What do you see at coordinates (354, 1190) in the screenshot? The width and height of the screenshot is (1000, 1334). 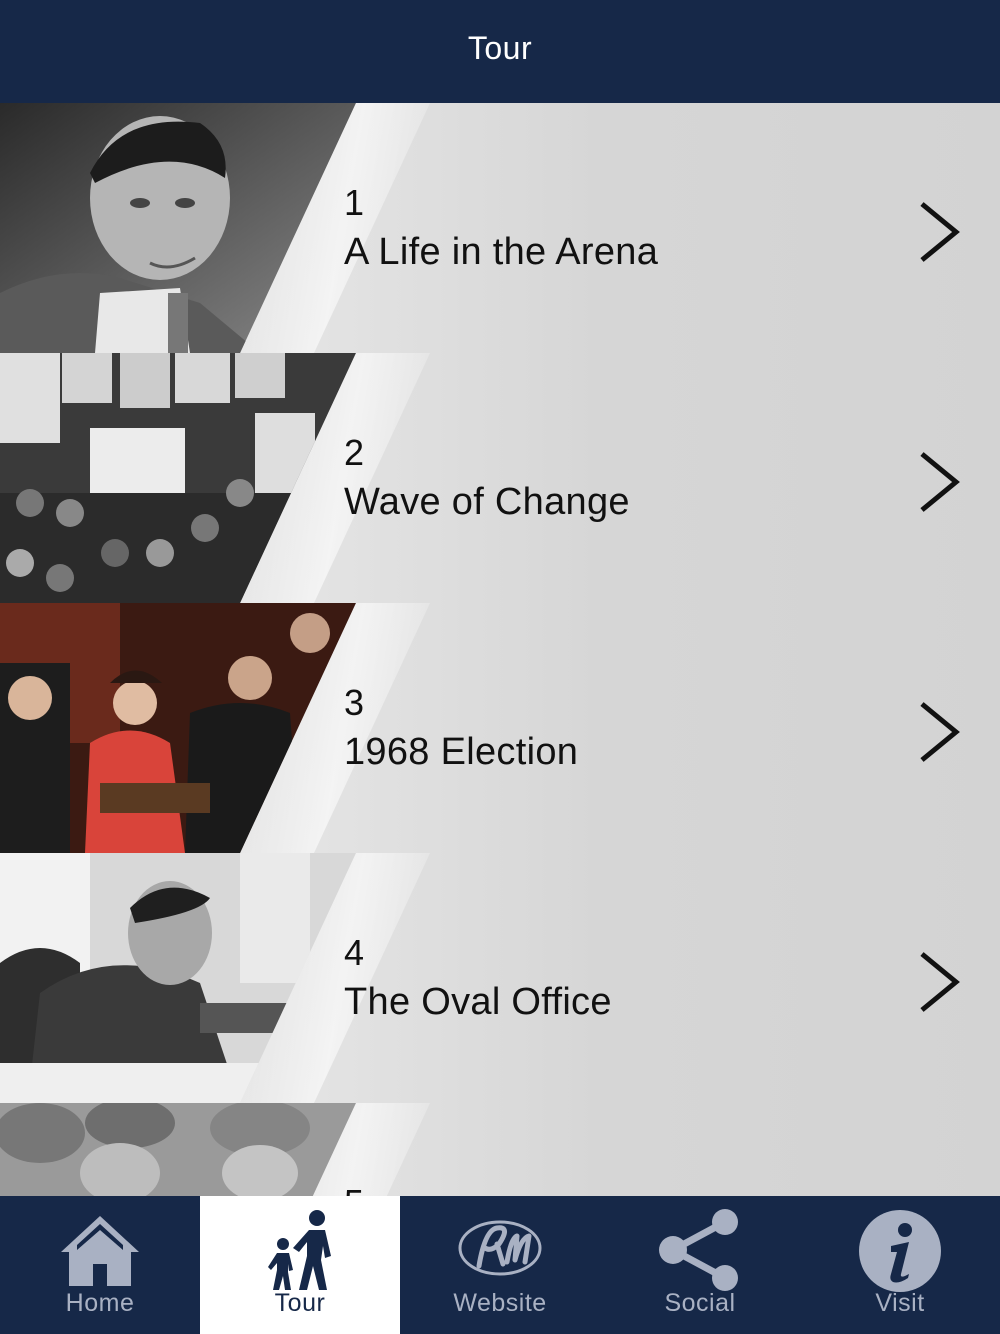 I see `tour-stop-number: 5` at bounding box center [354, 1190].